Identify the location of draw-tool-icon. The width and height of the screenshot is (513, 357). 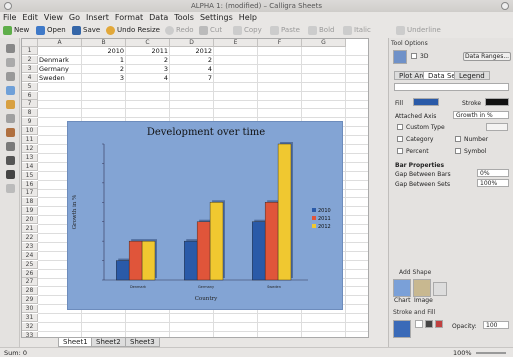
(10, 104).